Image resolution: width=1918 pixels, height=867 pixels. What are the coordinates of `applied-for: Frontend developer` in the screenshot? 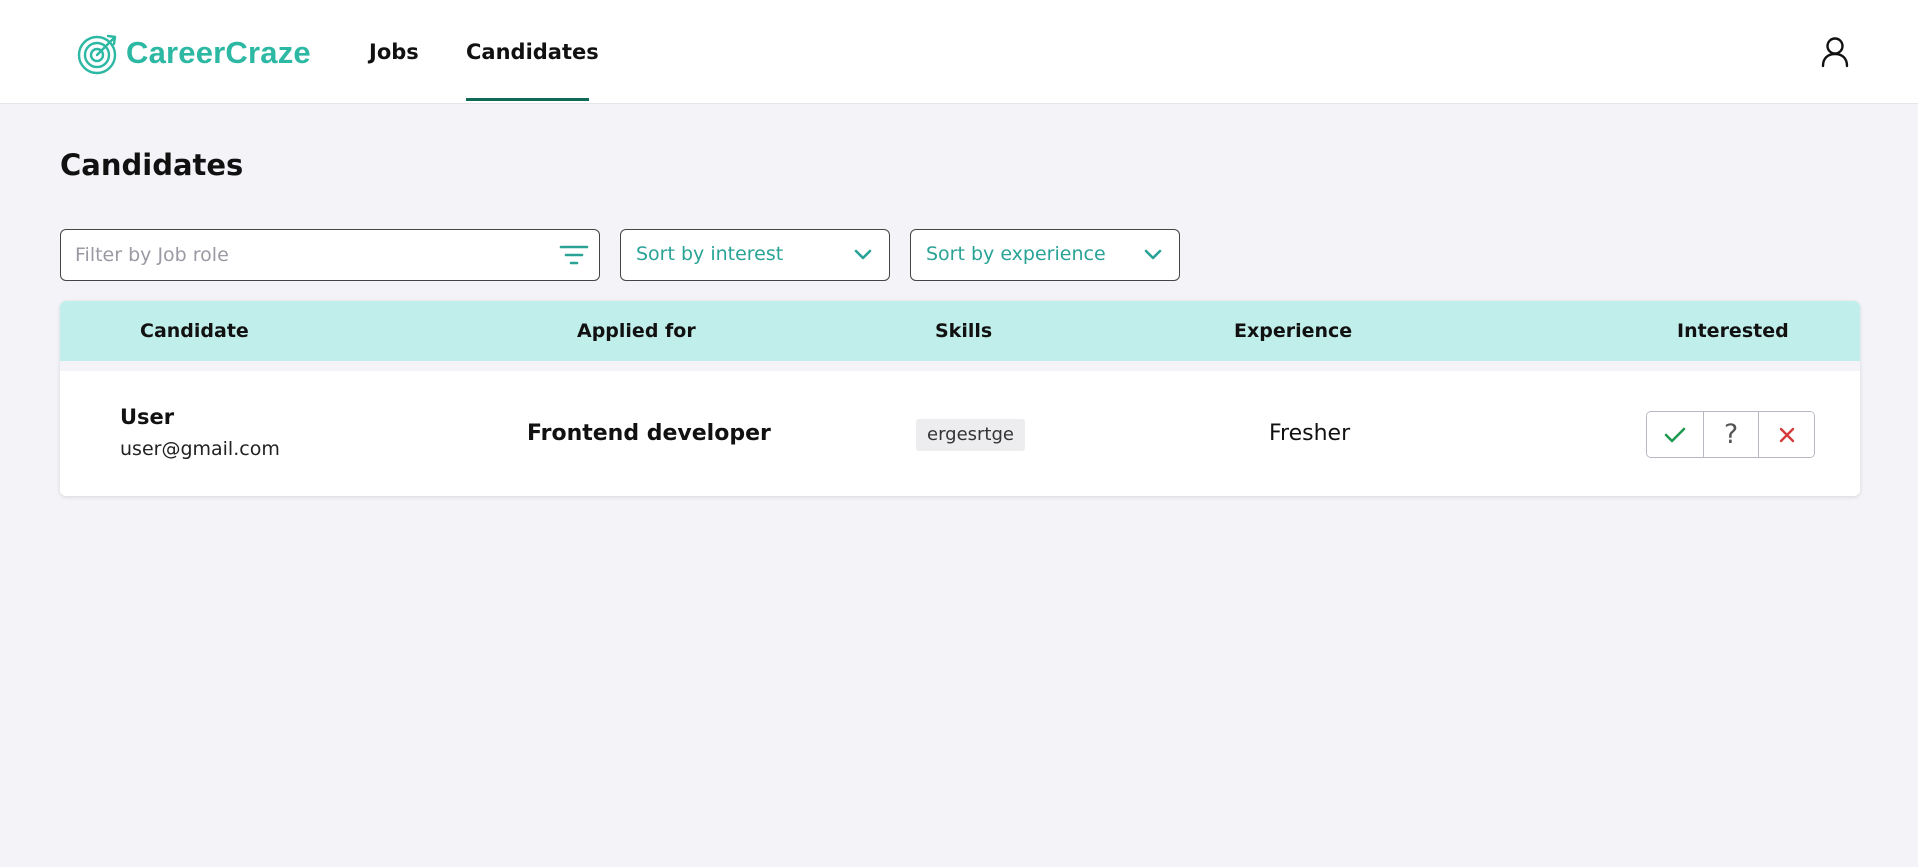 It's located at (649, 433).